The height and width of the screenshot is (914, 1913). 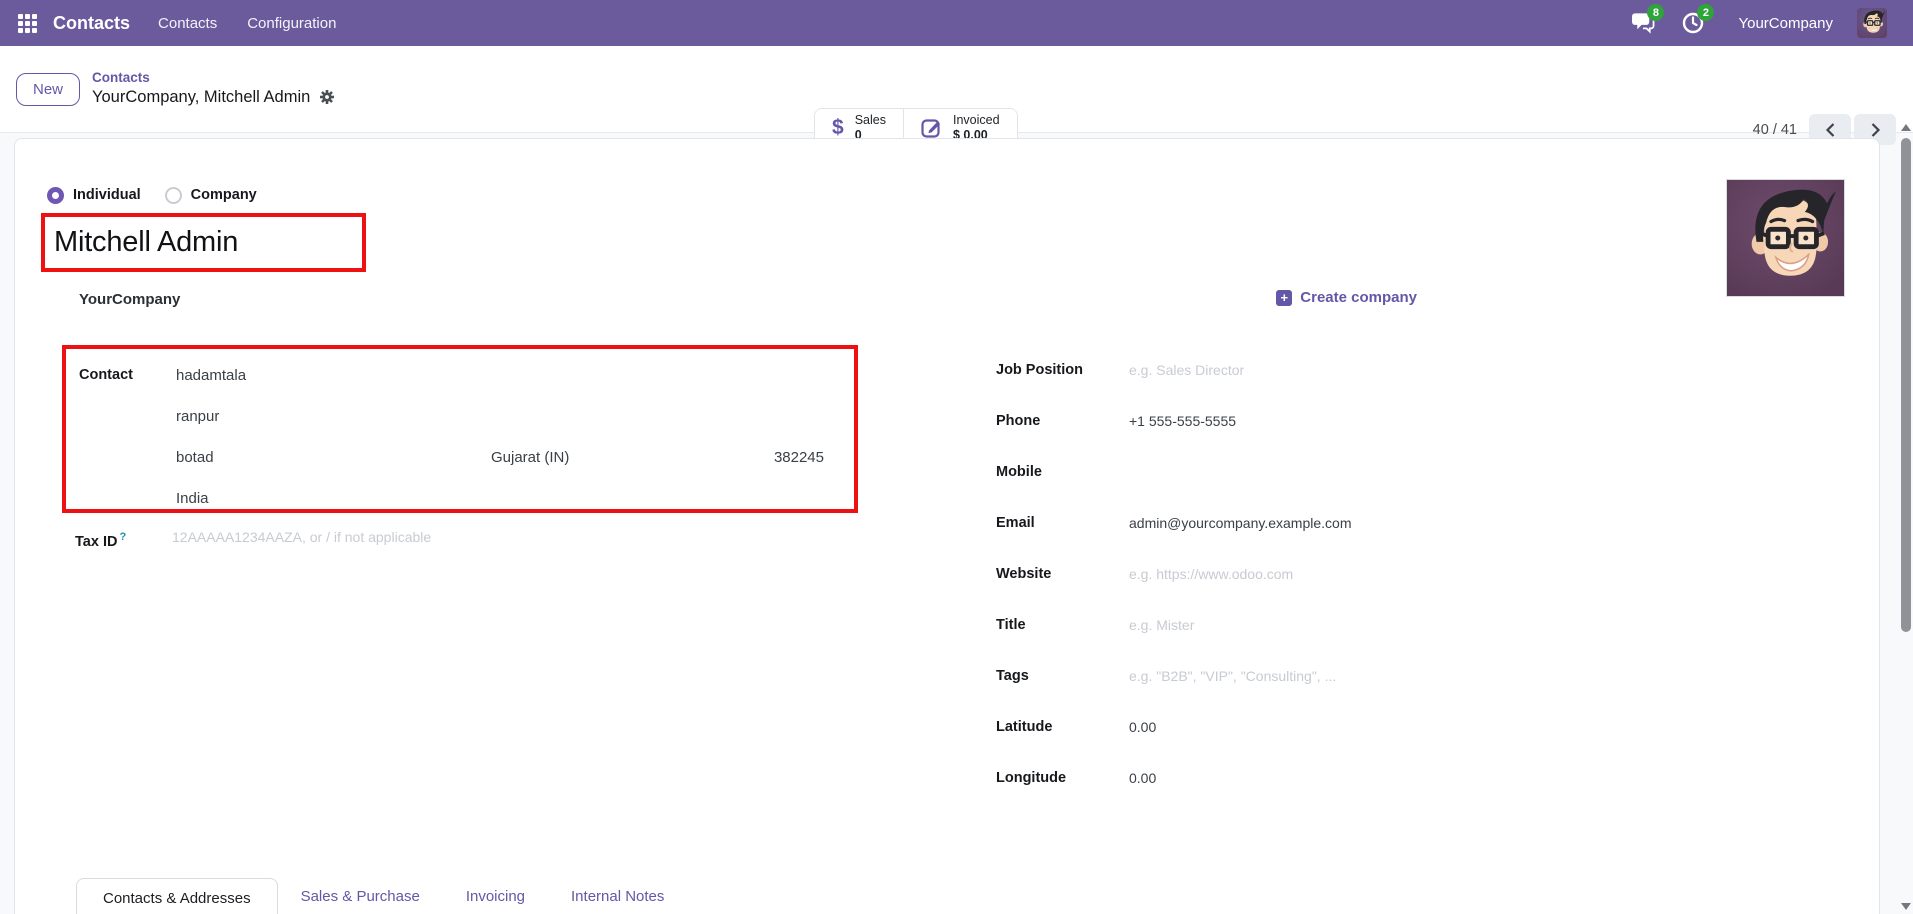 I want to click on tab-internal-notes: Internal Notes, so click(x=617, y=895).